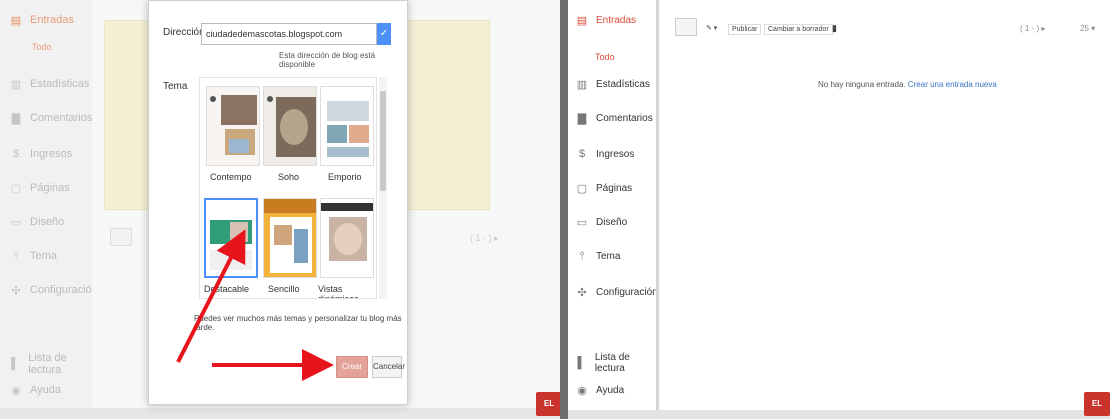 The image size is (1110, 419). I want to click on nav-label: Lista de lectura, so click(612, 363).